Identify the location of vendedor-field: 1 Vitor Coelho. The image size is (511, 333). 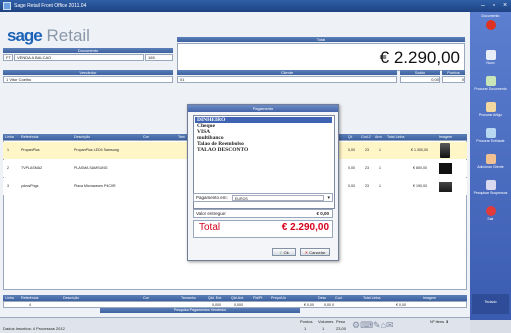
(88, 79).